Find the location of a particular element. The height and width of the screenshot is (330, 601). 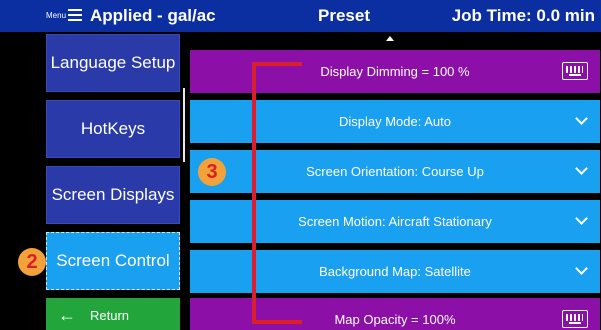

annotation-badge-2: 2 is located at coordinates (32, 262).